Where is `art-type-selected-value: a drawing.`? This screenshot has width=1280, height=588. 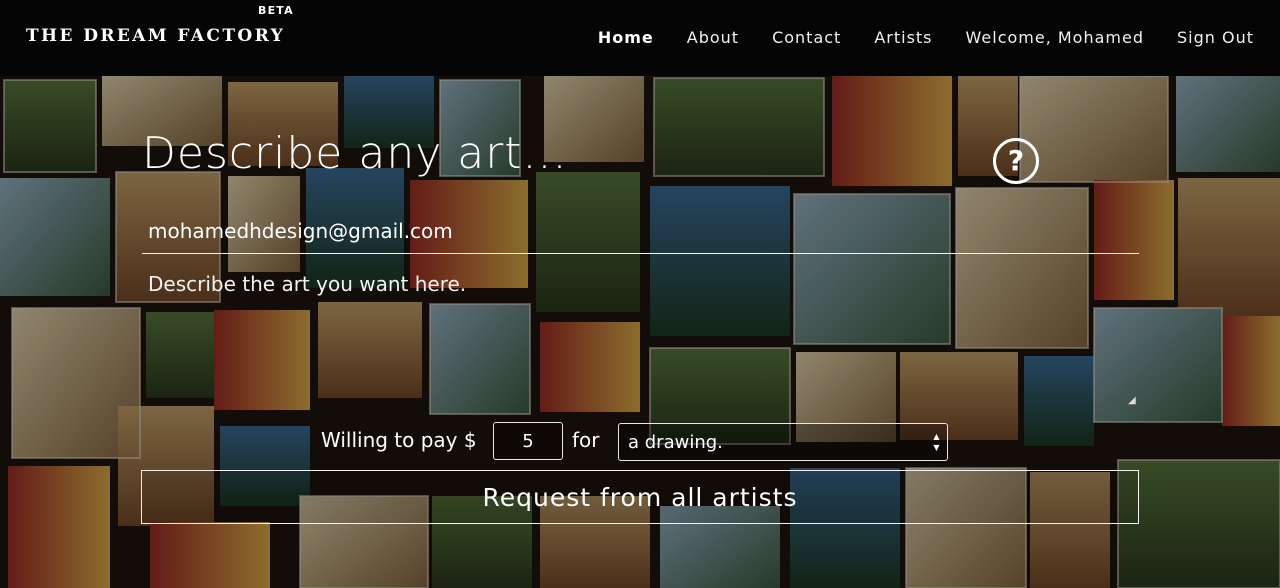
art-type-selected-value: a drawing. is located at coordinates (675, 442).